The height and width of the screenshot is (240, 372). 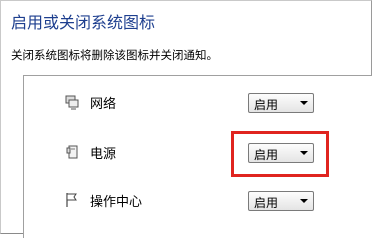 What do you see at coordinates (198, 103) in the screenshot?
I see `list-item-network: 网络 启用` at bounding box center [198, 103].